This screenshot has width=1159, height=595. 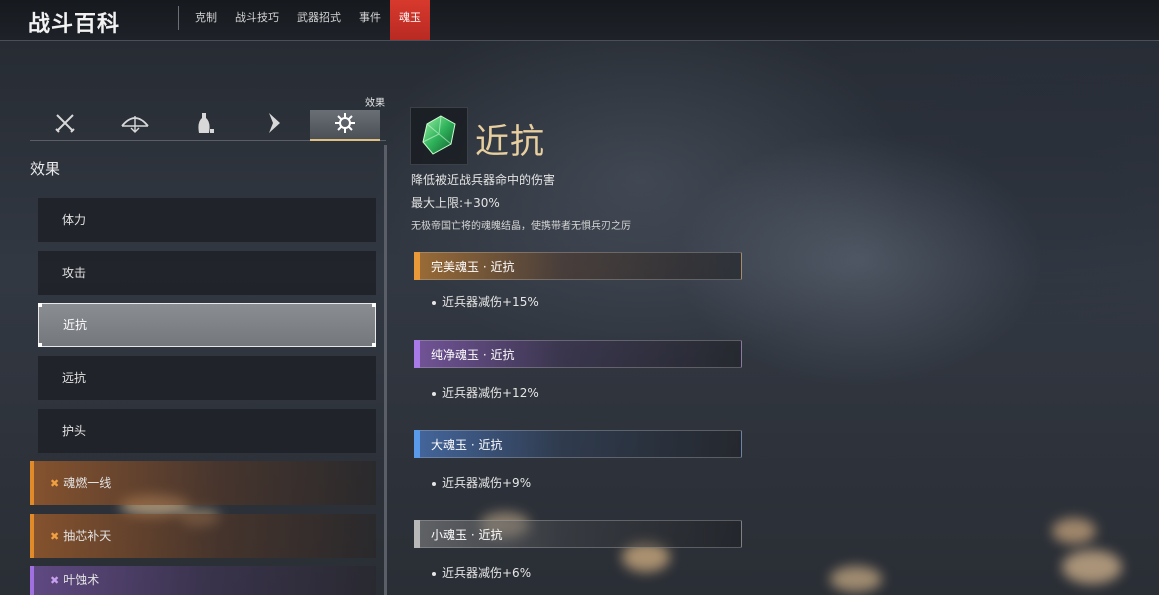 I want to click on tier-effect-text: 近兵器减伤+15%, so click(x=490, y=302).